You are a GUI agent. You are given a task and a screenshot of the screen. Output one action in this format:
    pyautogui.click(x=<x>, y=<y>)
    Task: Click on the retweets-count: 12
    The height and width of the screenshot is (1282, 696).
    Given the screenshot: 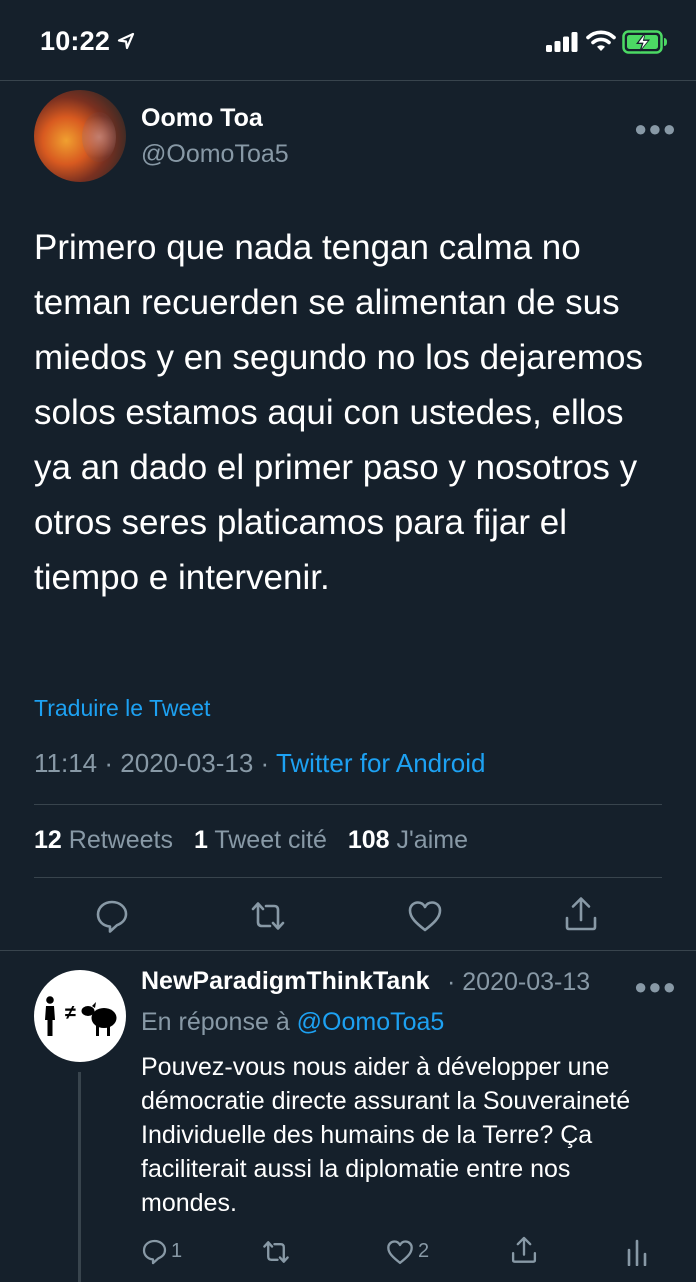 What is the action you would take?
    pyautogui.click(x=48, y=840)
    